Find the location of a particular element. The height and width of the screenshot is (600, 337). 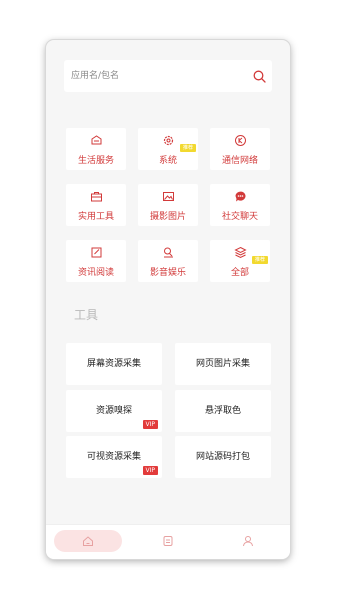

tool-screen-resource-capture: 屏幕资源采集 is located at coordinates (114, 364).